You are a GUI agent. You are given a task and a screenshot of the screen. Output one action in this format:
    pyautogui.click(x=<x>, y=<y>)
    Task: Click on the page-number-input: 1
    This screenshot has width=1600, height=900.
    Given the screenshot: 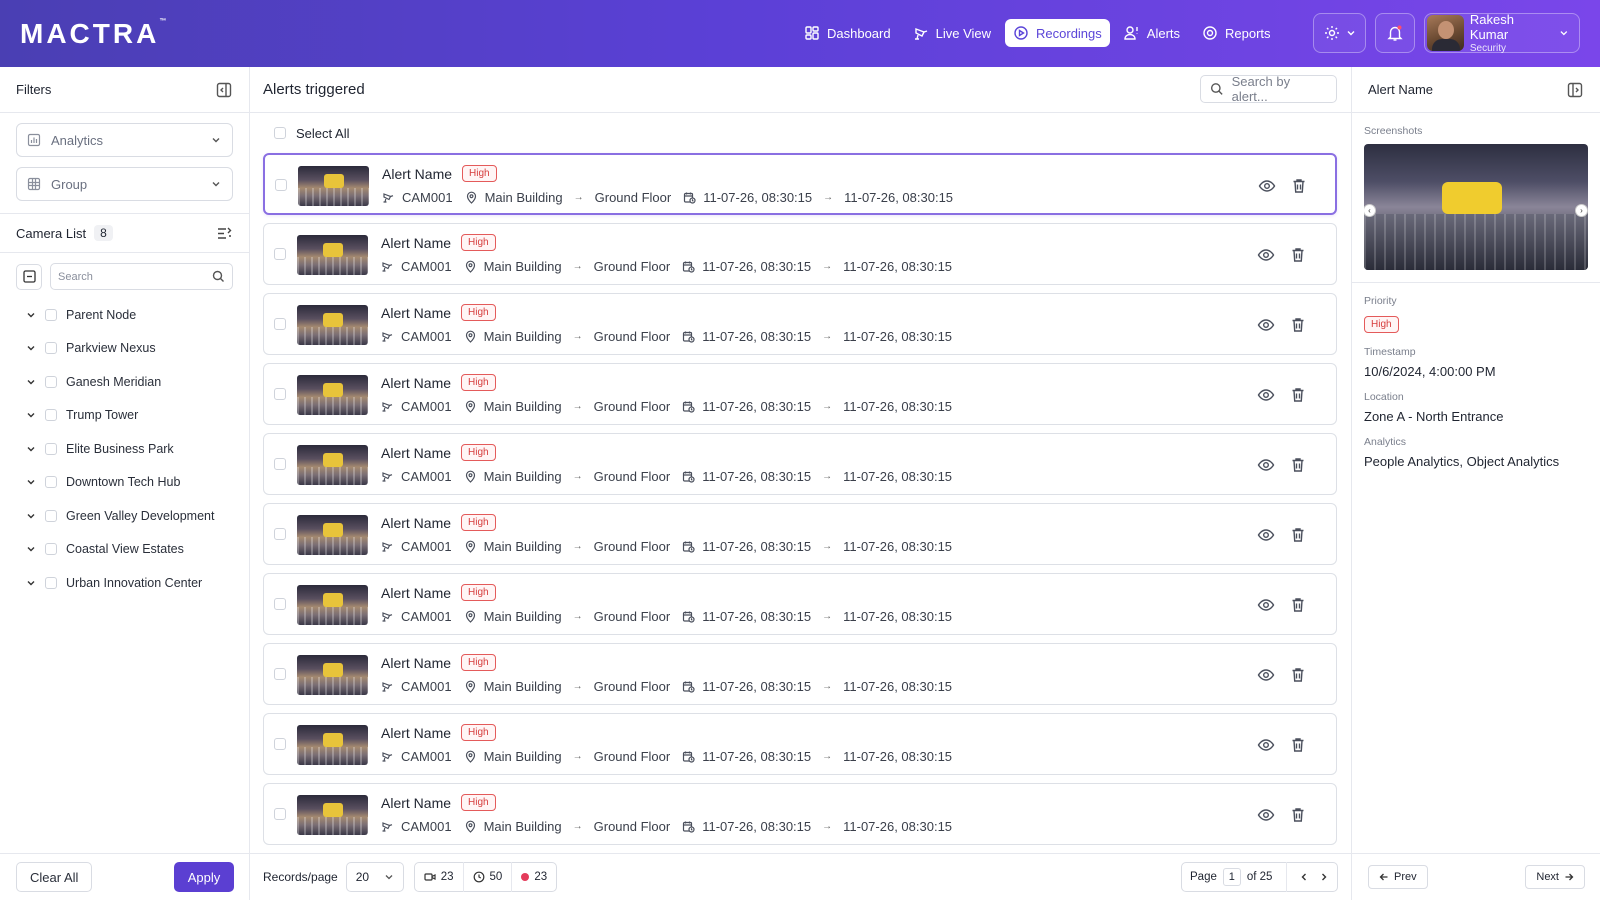 What is the action you would take?
    pyautogui.click(x=1231, y=877)
    